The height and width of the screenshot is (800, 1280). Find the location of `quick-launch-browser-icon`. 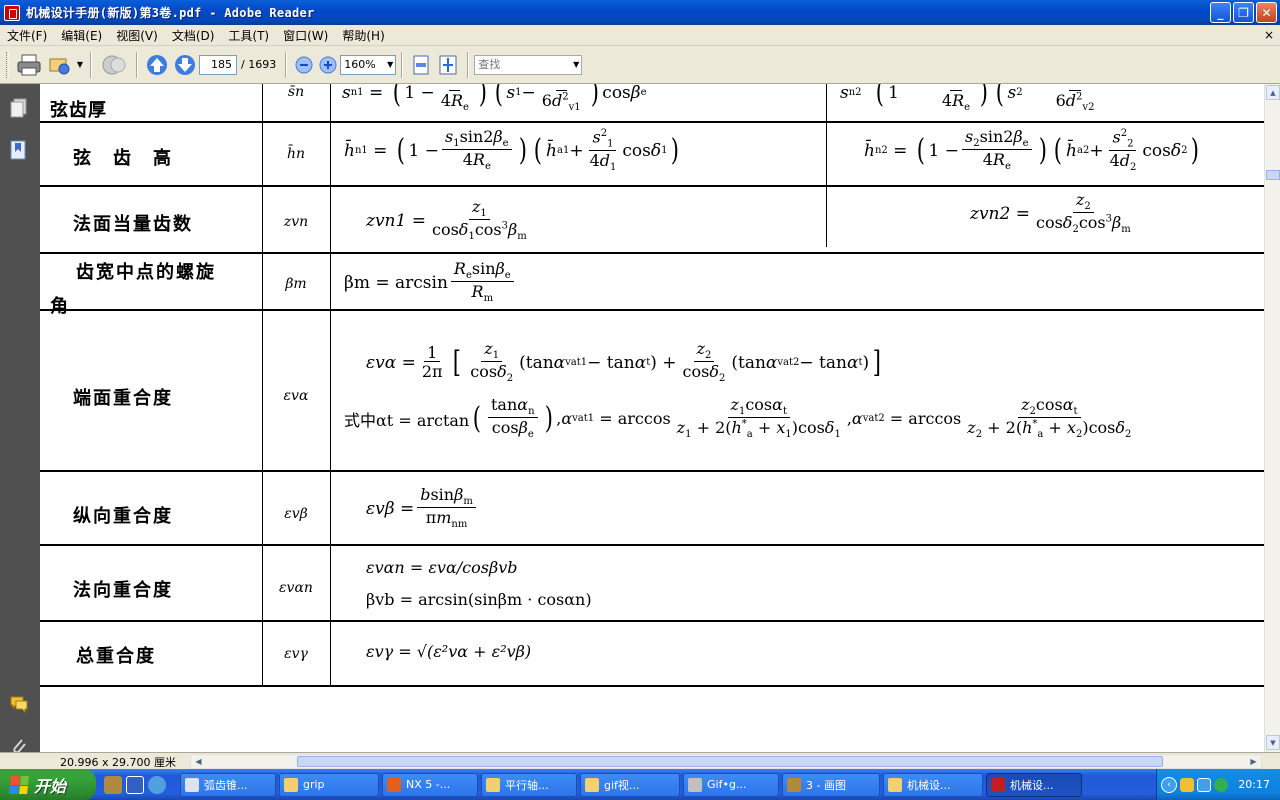

quick-launch-browser-icon is located at coordinates (157, 784).